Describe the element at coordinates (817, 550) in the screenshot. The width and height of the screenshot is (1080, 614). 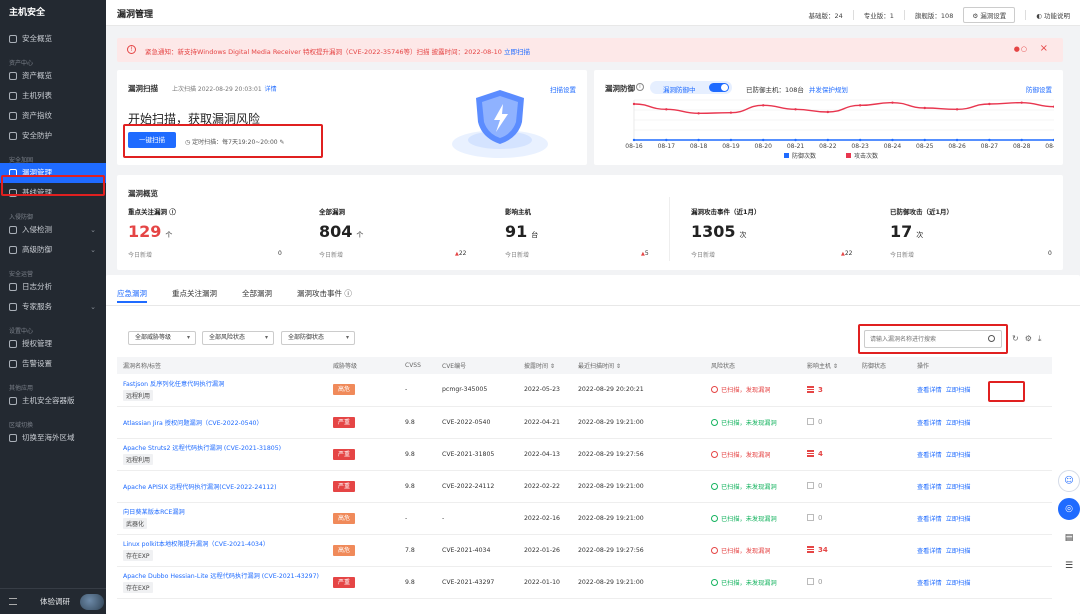
I see `affected-hosts: 34` at that location.